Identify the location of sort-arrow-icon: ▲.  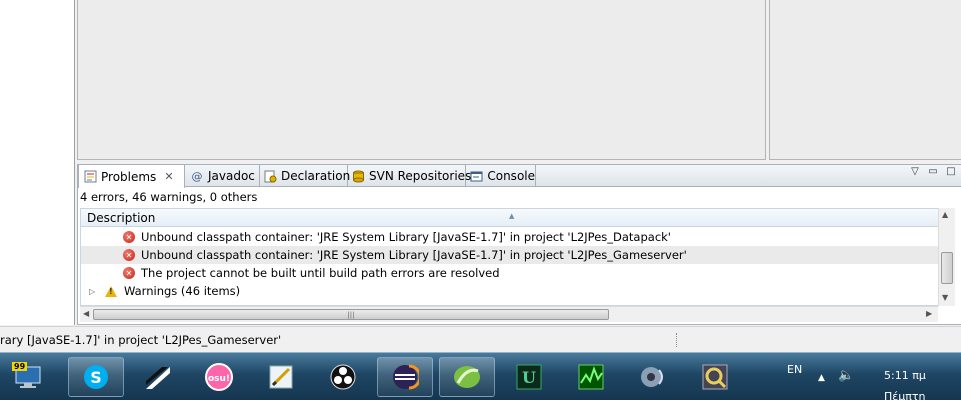
(512, 216).